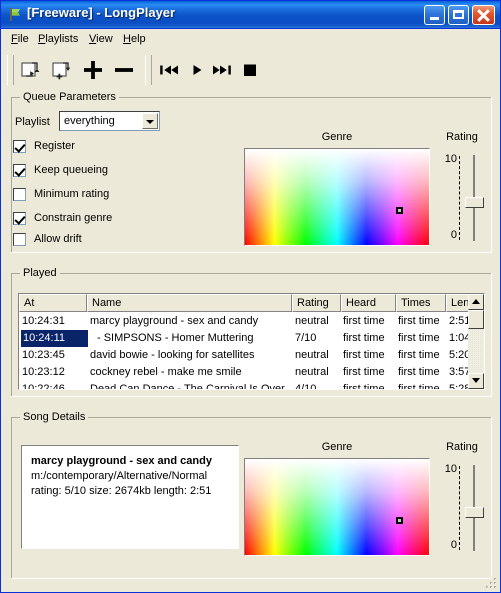 The image size is (501, 593). What do you see at coordinates (491, 583) in the screenshot?
I see `resize-grip` at bounding box center [491, 583].